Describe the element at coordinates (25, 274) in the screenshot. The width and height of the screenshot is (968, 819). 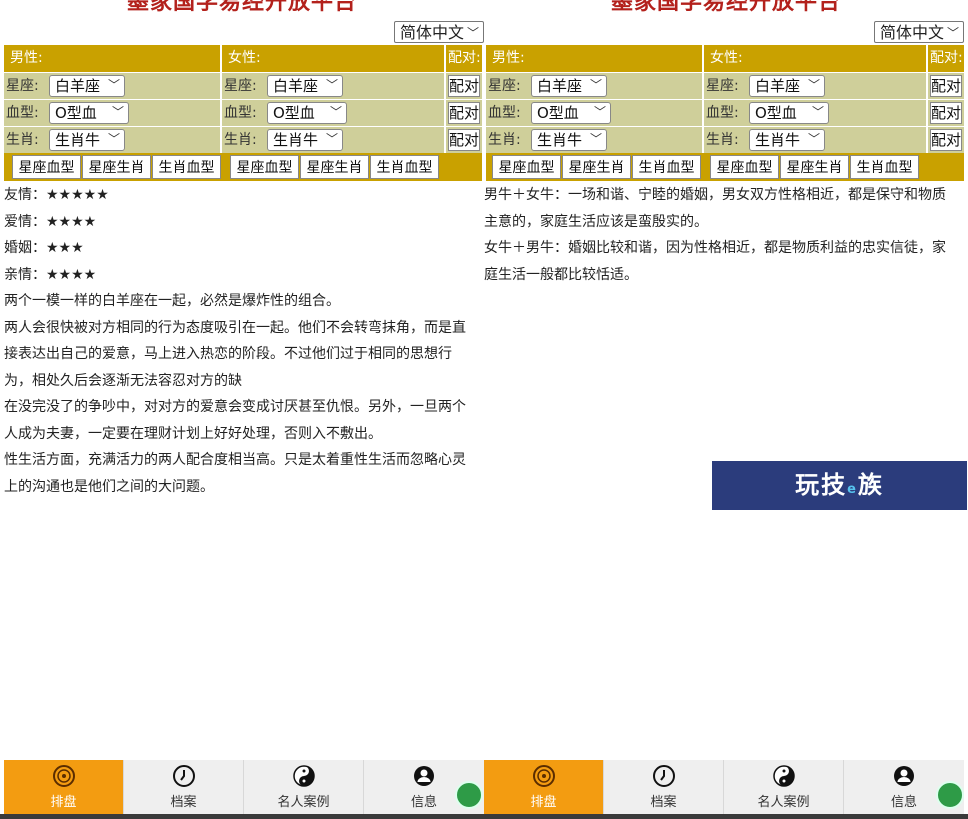
I see `rating-label: 亲情：` at that location.